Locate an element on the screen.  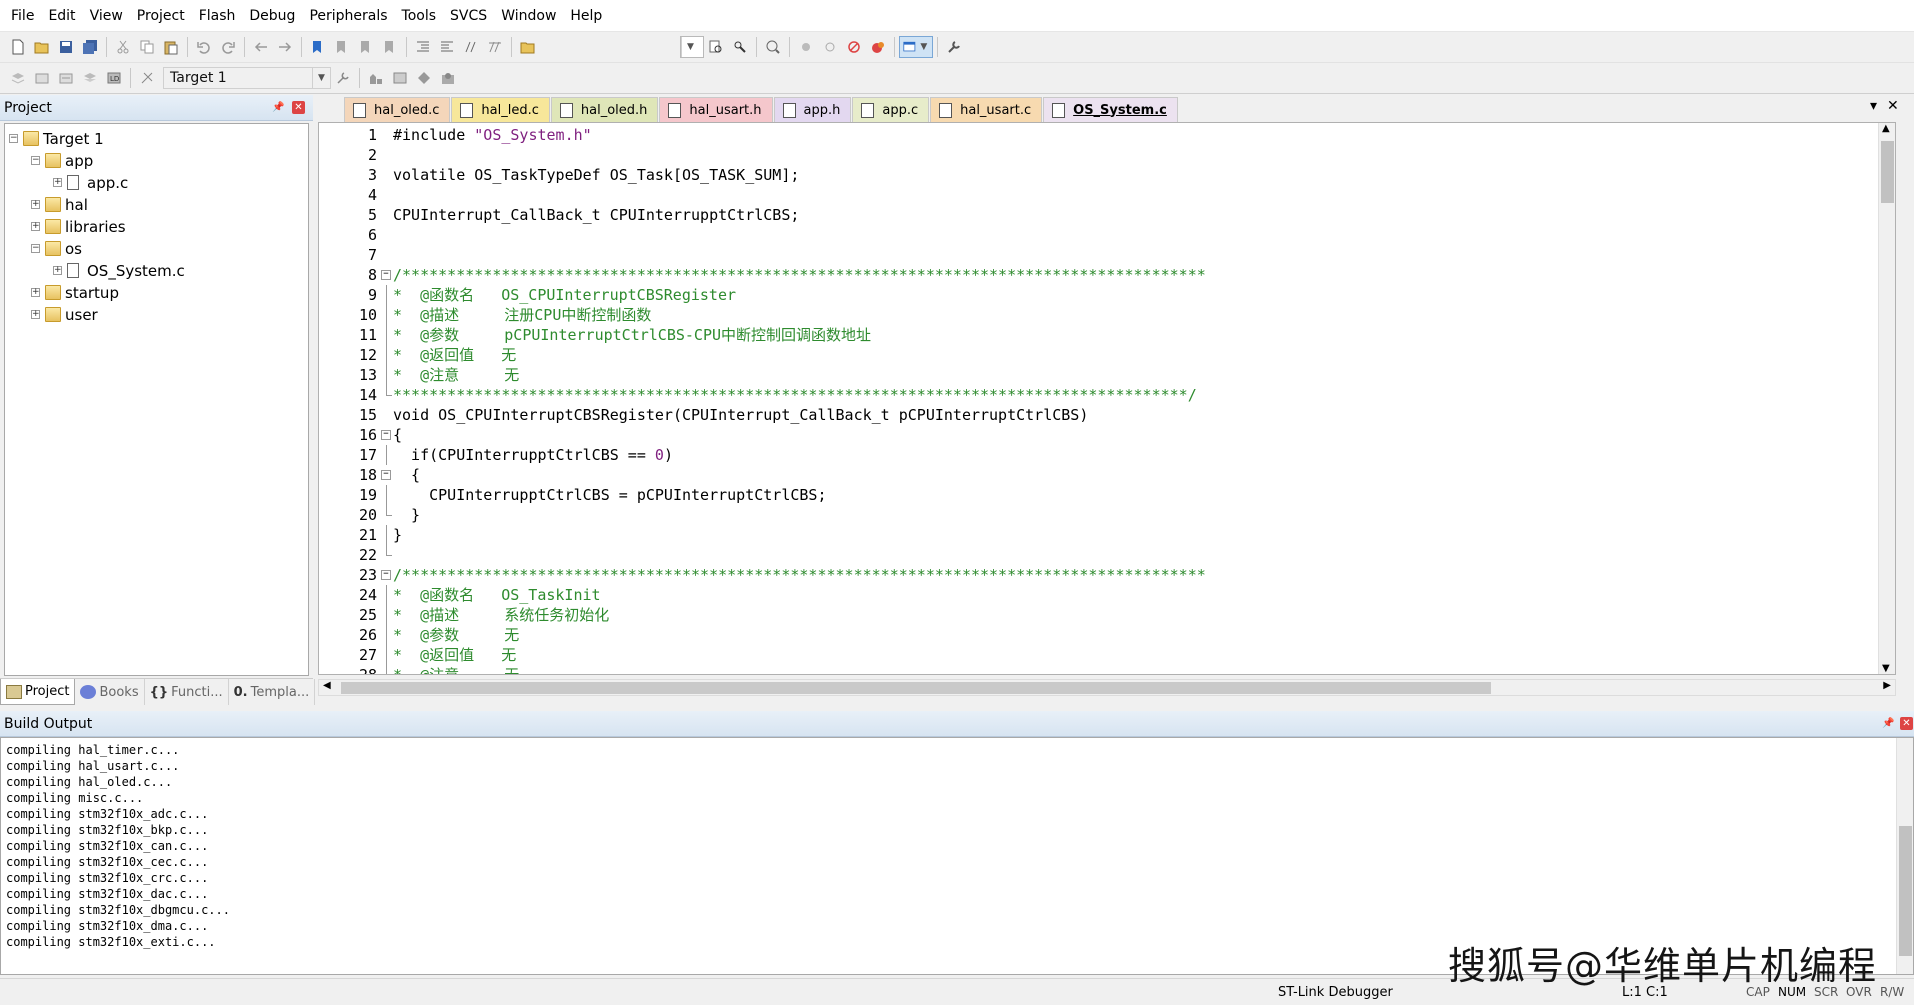
document-tab: hal_usart.c is located at coordinates (986, 109).